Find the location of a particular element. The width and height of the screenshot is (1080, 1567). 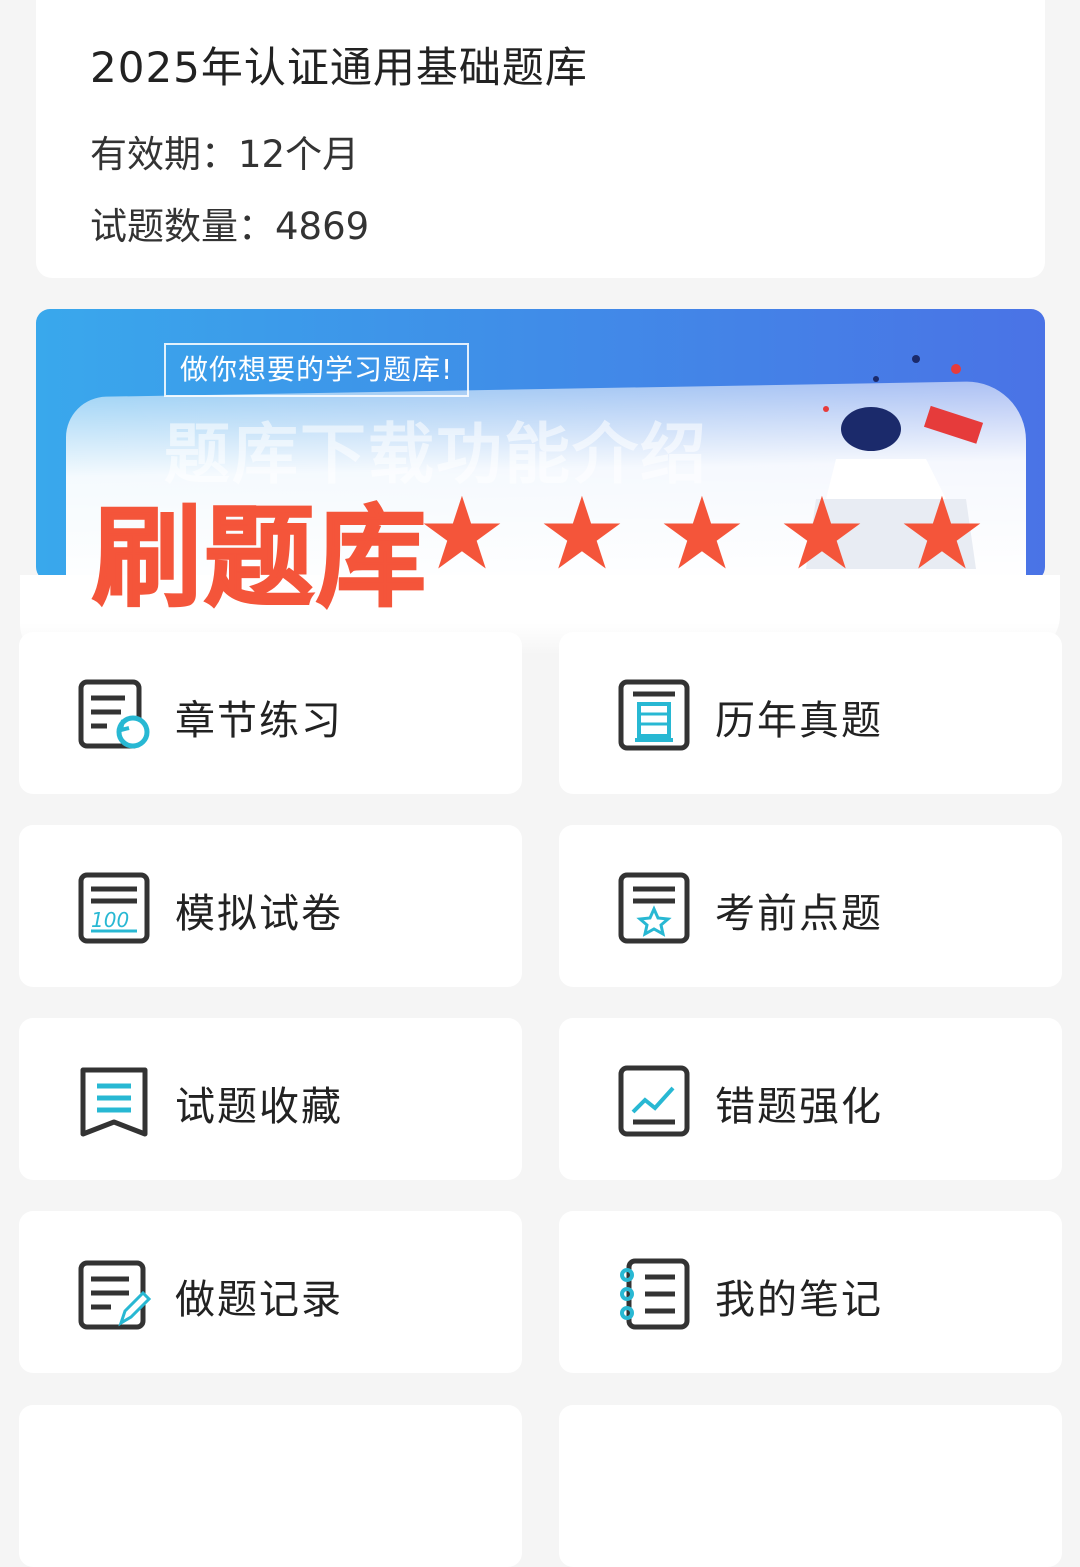

menu-my-notes: 我的笔记 is located at coordinates (810, 1292).